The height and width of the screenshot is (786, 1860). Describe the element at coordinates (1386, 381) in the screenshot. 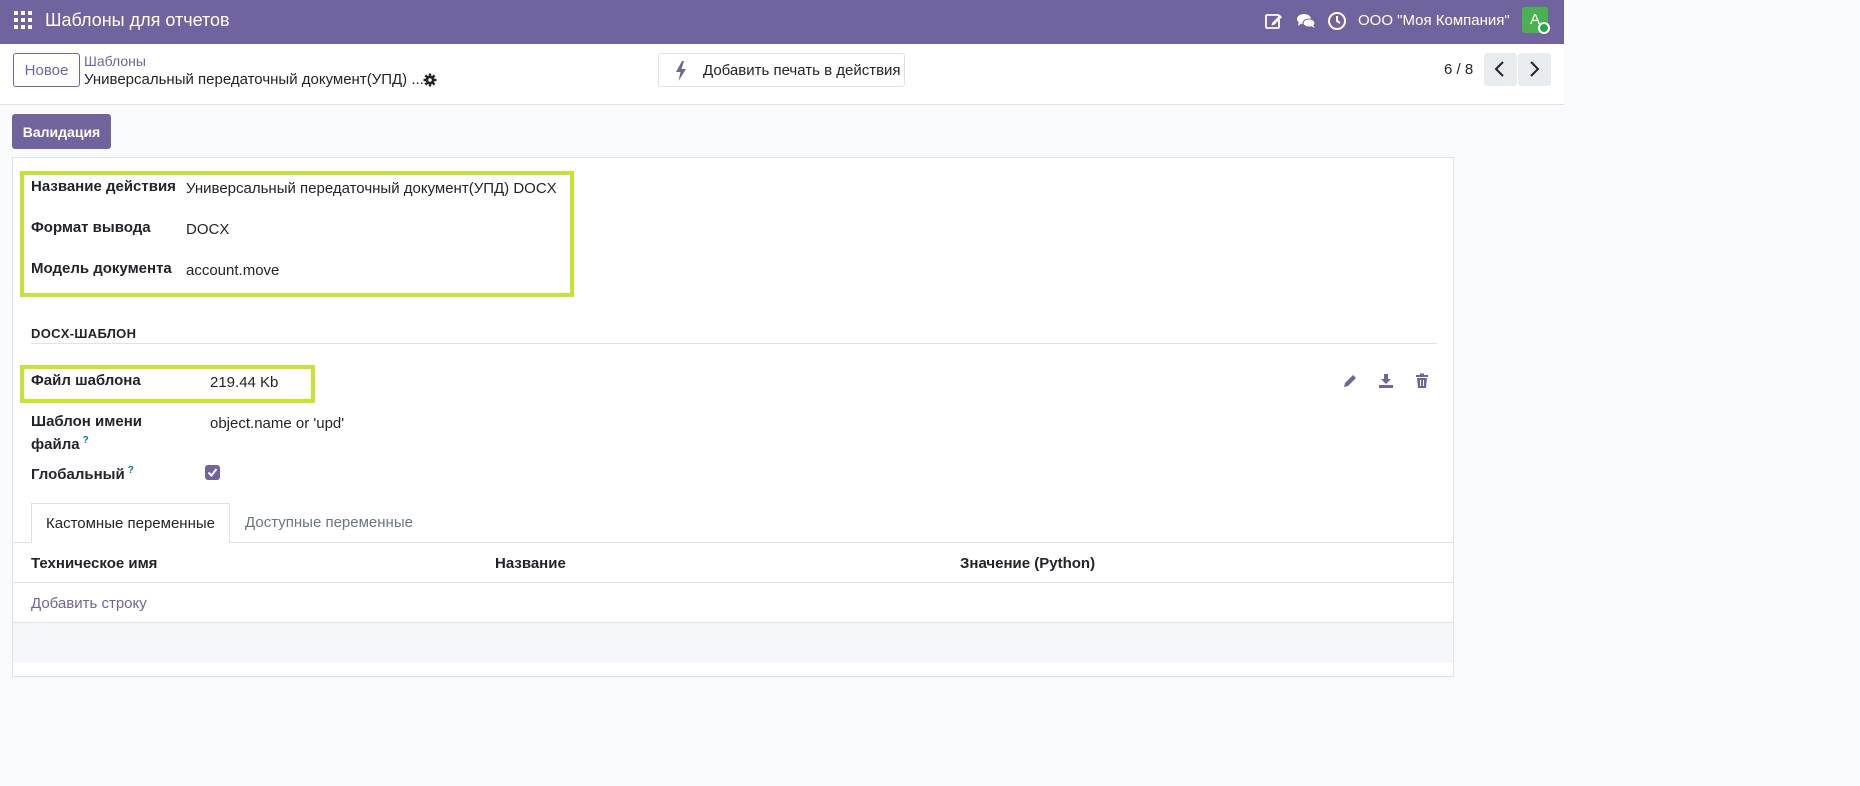

I see `download-icon` at that location.